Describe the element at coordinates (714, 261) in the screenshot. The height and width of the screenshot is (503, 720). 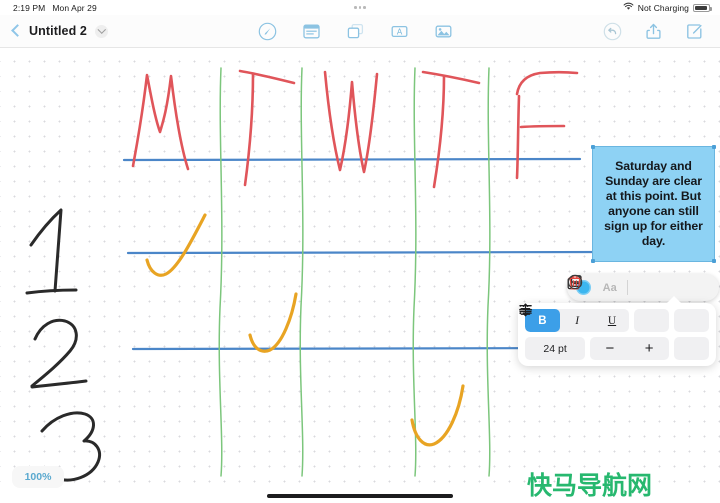
I see `resize-handle-bottom-right` at that location.